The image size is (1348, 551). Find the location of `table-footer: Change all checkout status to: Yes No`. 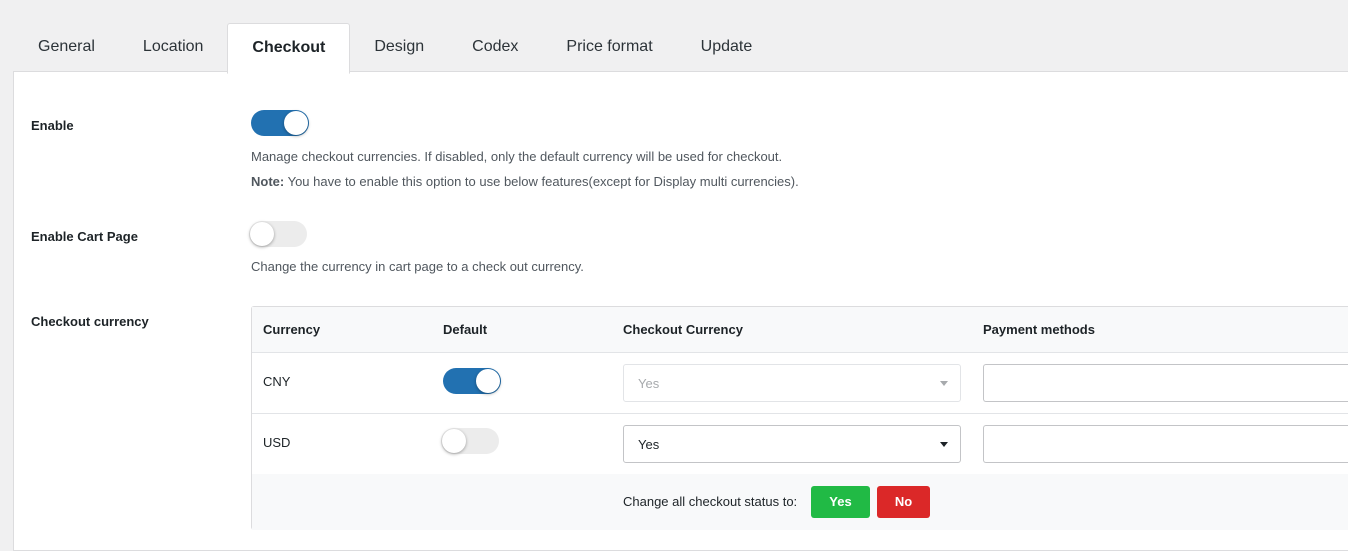

table-footer: Change all checkout status to: Yes No is located at coordinates (800, 502).